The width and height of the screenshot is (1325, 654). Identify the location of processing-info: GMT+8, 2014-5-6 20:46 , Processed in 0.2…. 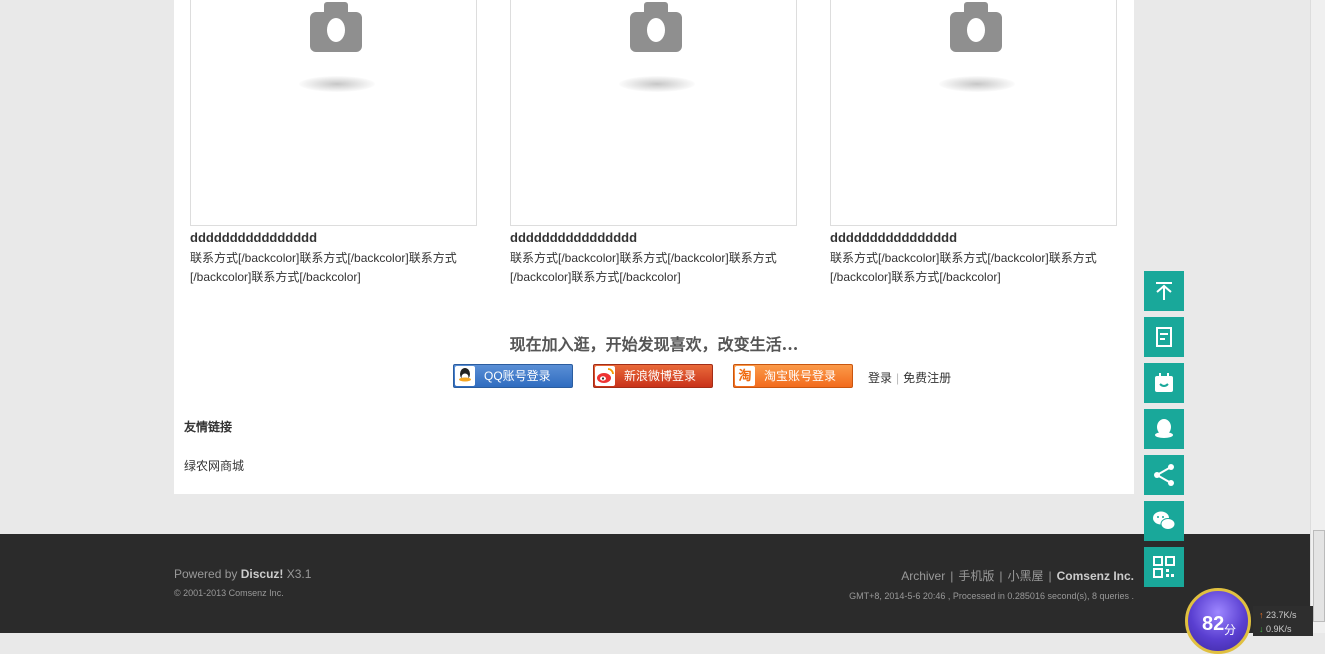
(991, 596).